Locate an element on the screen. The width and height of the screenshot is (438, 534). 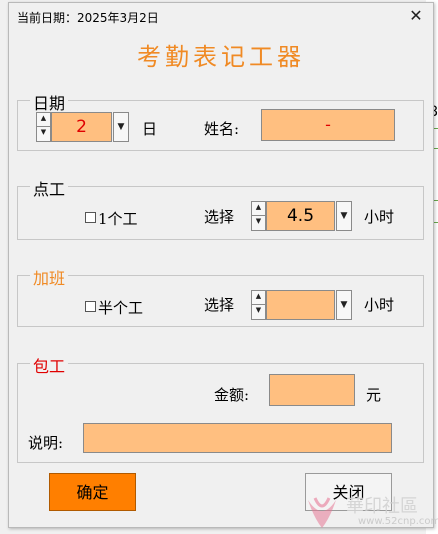
regular-hours-spinner: ▲ ▼ is located at coordinates (258, 216).